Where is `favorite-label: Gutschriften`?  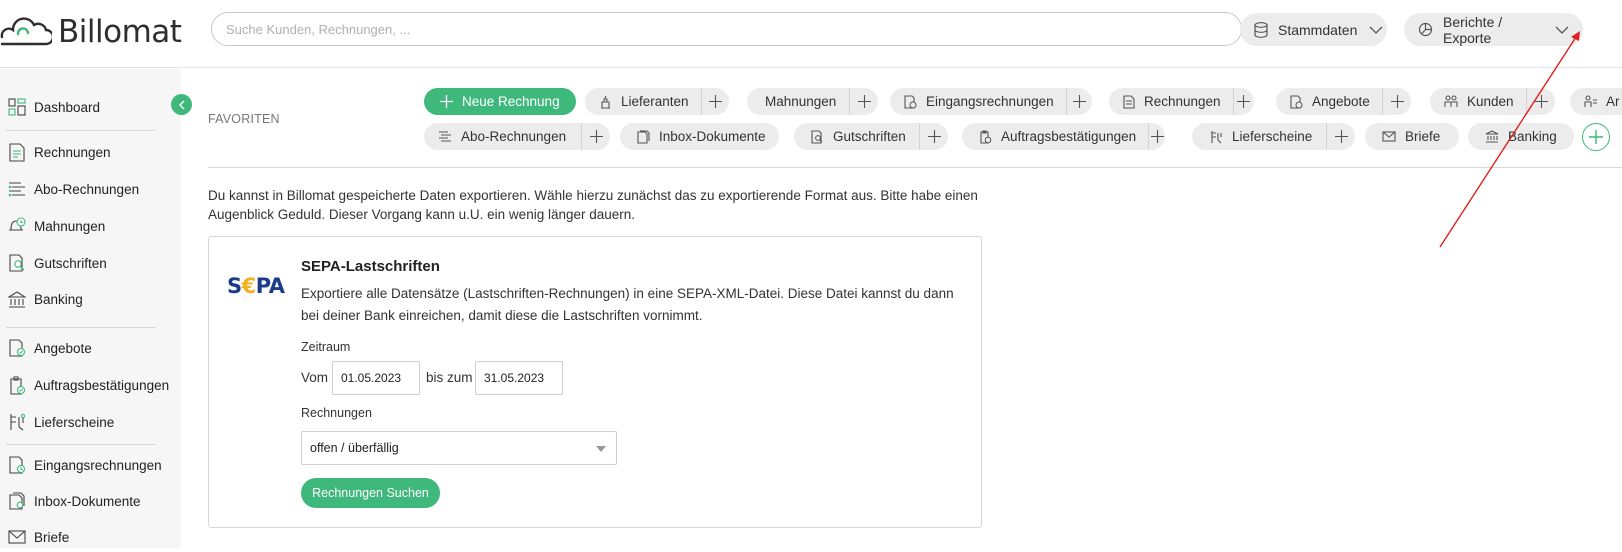 favorite-label: Gutschriften is located at coordinates (869, 136).